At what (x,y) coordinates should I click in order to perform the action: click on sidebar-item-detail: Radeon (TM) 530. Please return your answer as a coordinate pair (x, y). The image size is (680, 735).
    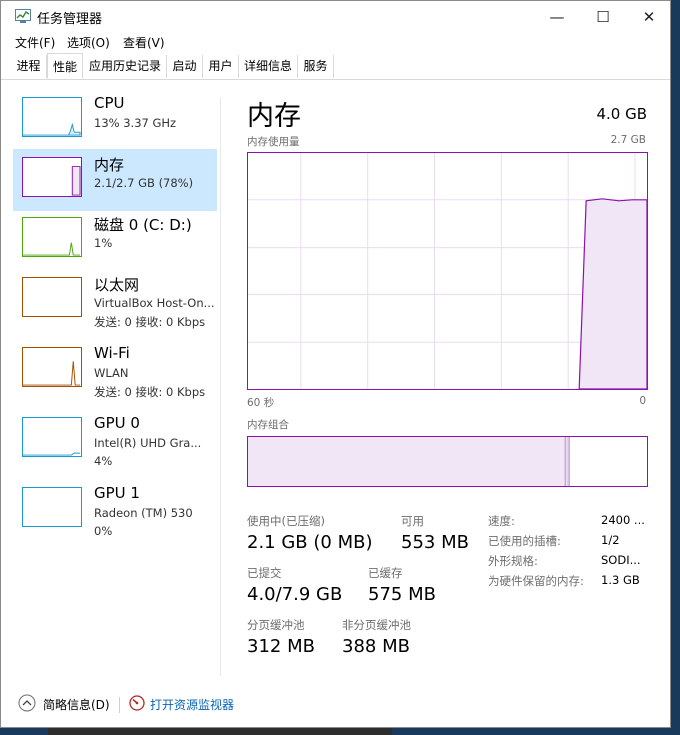
    Looking at the image, I should click on (143, 513).